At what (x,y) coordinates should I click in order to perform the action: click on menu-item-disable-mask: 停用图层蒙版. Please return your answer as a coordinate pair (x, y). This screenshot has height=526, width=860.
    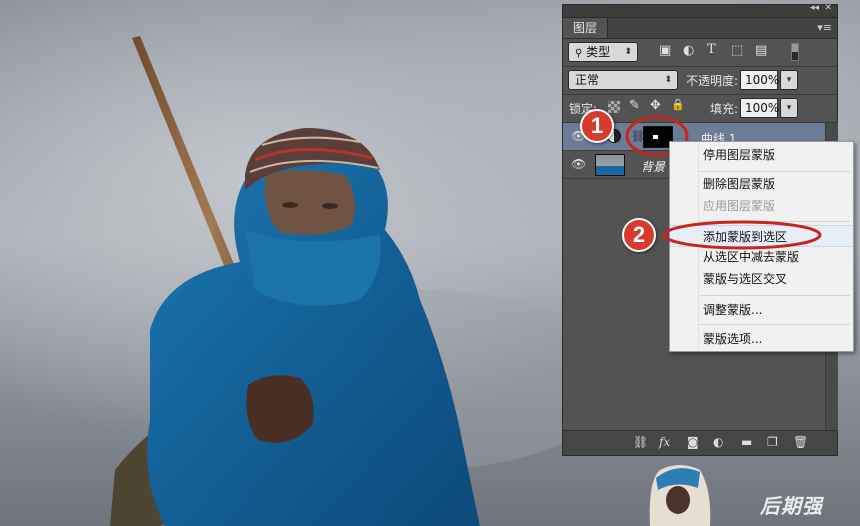
    Looking at the image, I should click on (761, 155).